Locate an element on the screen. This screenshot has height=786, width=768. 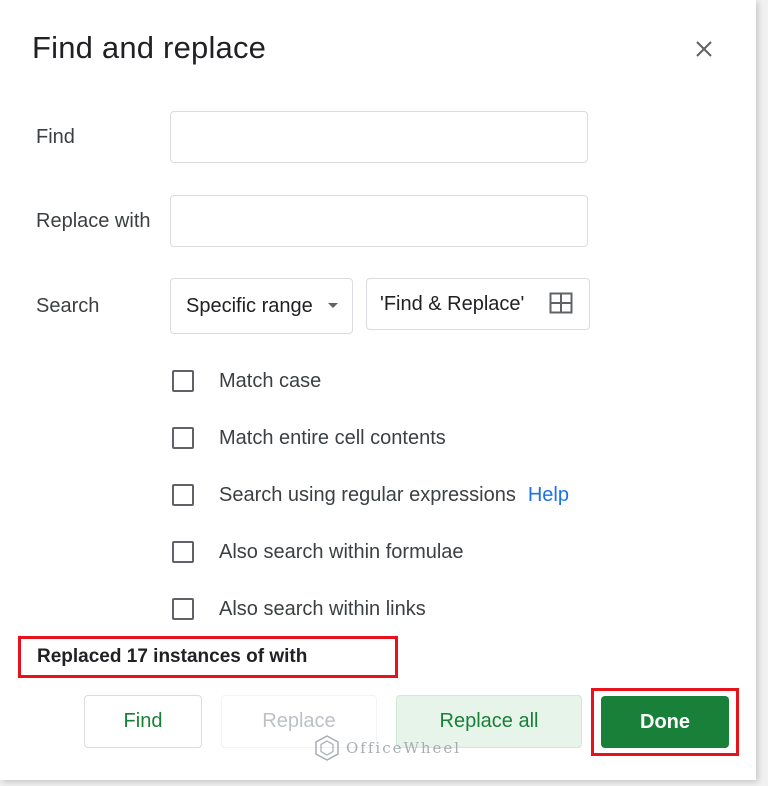
option-links: Also search within links is located at coordinates (299, 609).